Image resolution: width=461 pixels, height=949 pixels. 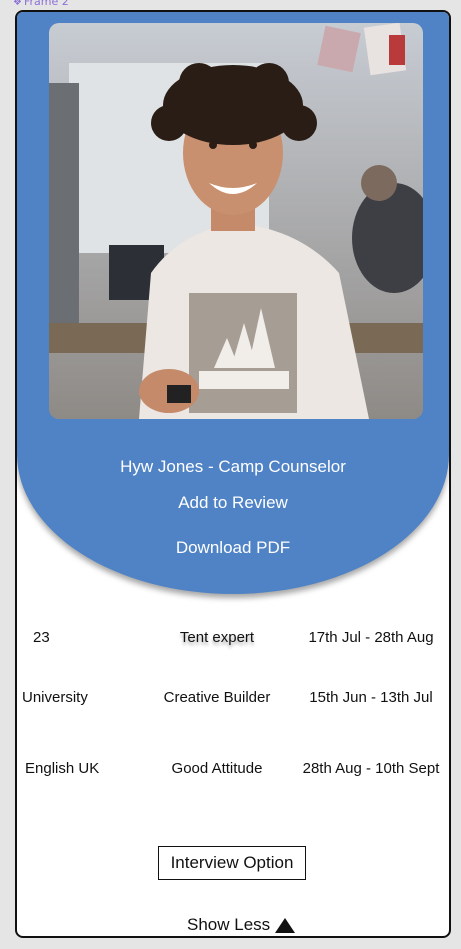 I want to click on interview-option-label: Interview Option, so click(x=232, y=862).